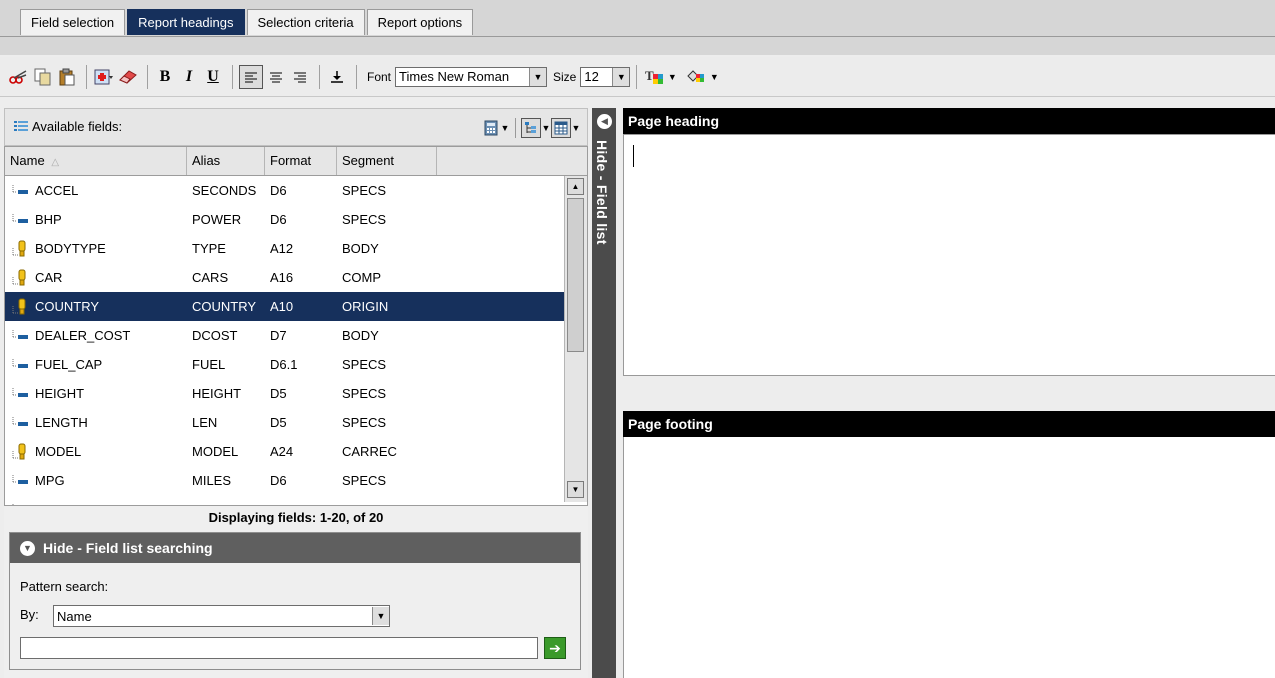  Describe the element at coordinates (69, 364) in the screenshot. I see `cell-name: FUEL_CAP` at that location.